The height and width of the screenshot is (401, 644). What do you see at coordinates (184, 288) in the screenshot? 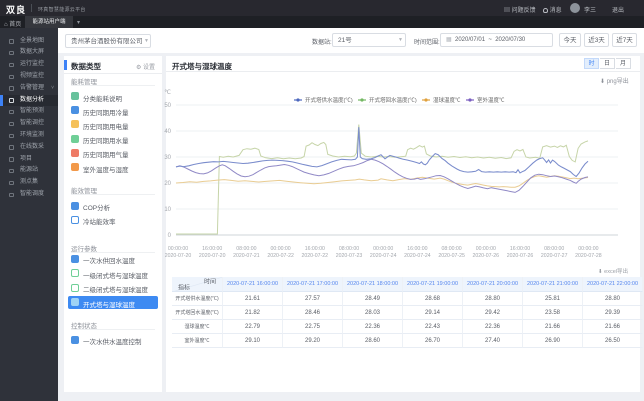
I see `svg-text: 指标` at bounding box center [184, 288].